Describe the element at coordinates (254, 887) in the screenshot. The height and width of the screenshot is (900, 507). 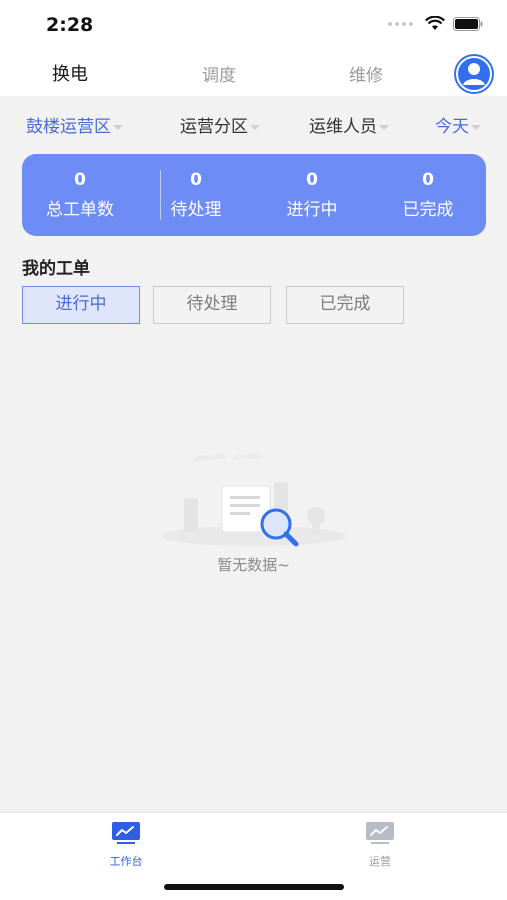
I see `home-indicator` at that location.